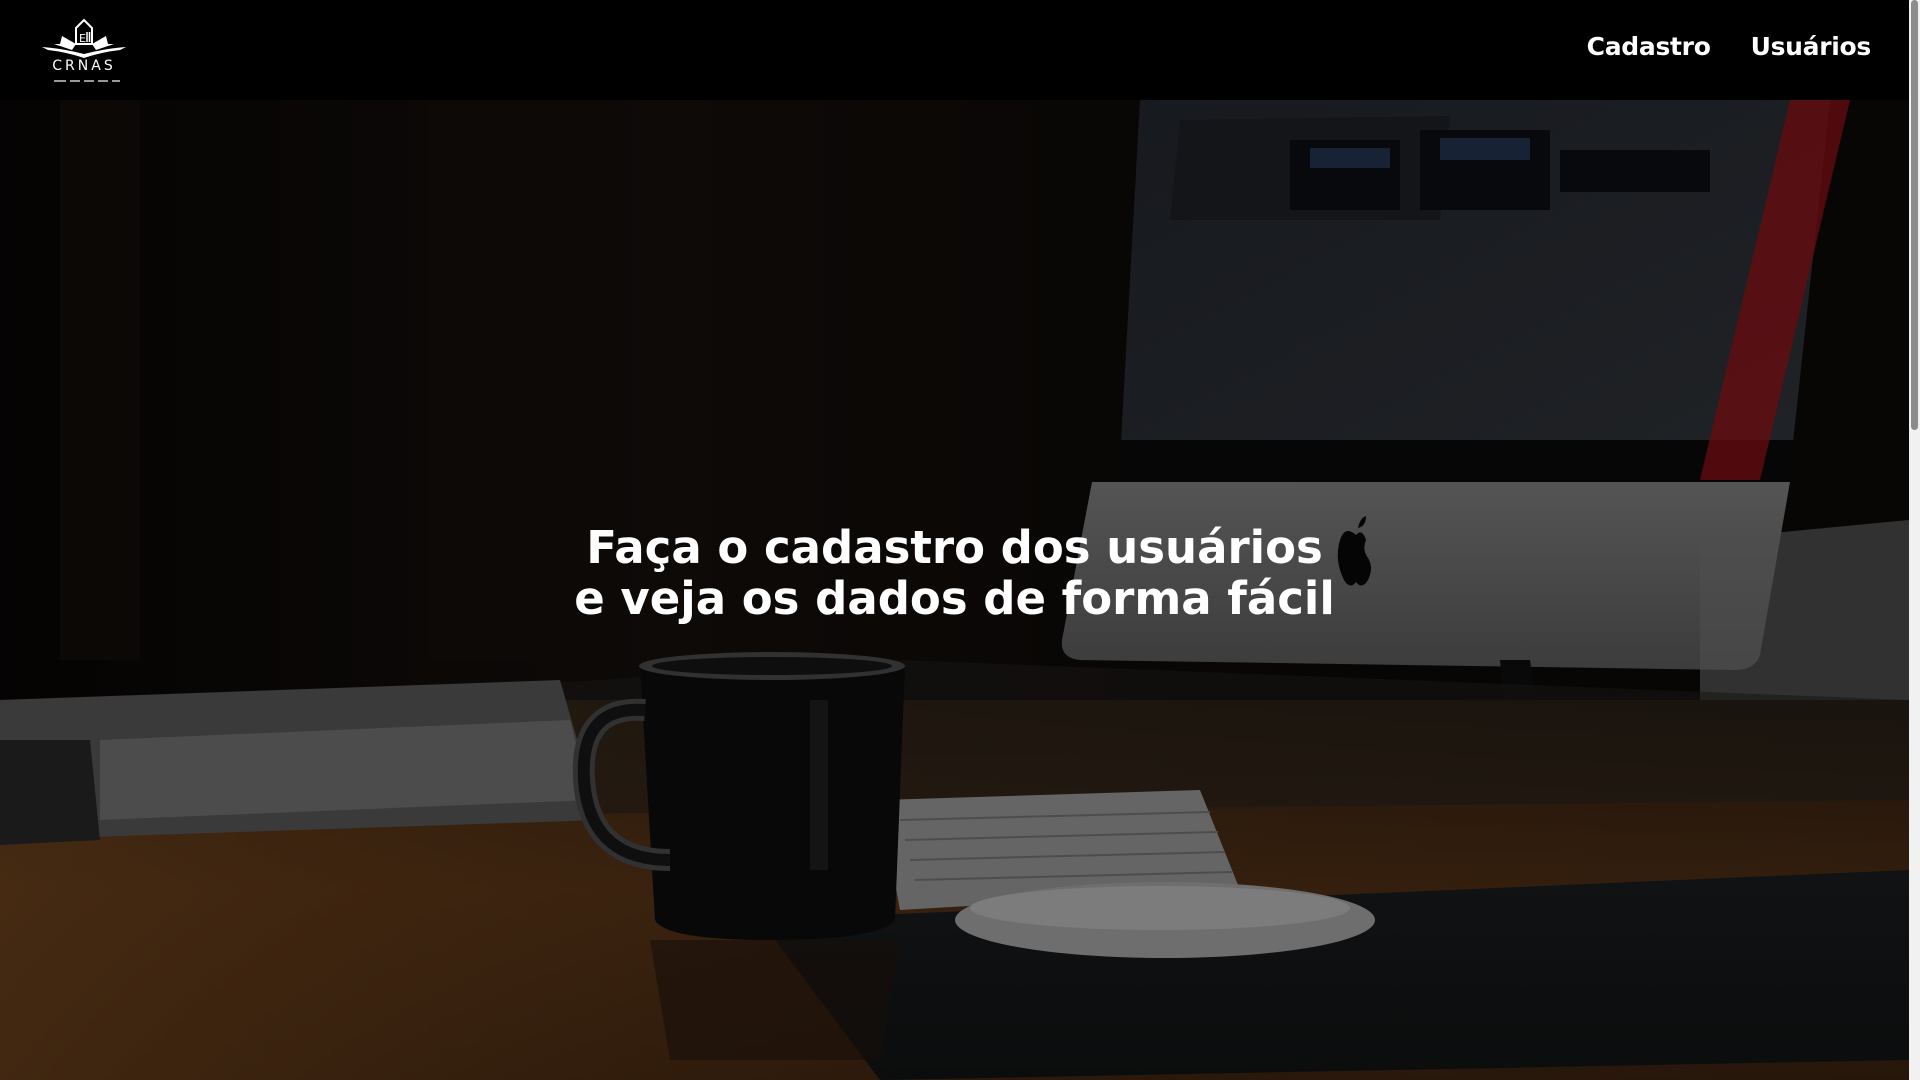  What do you see at coordinates (1914, 540) in the screenshot?
I see `page-scrollbar` at bounding box center [1914, 540].